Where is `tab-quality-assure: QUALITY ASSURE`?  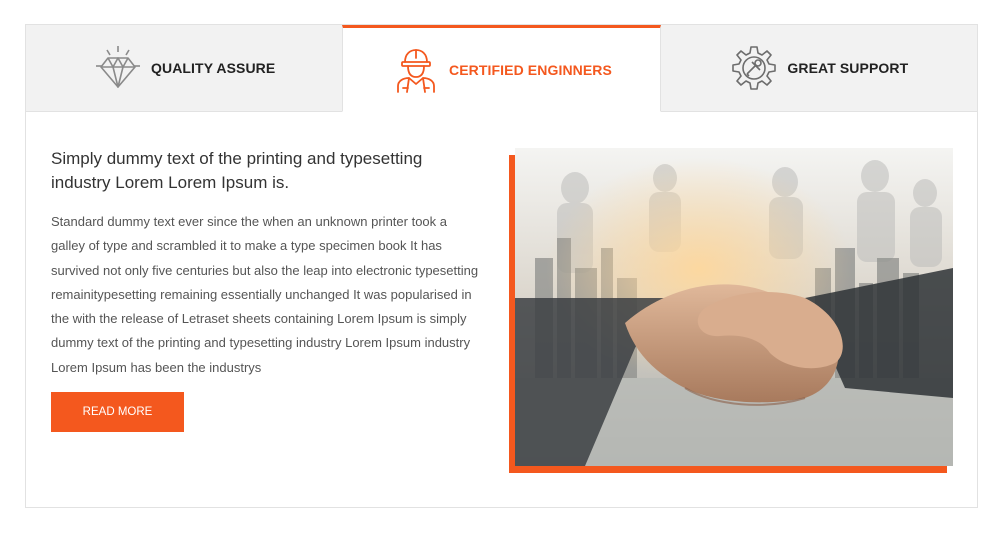
tab-quality-assure: QUALITY ASSURE is located at coordinates (184, 68).